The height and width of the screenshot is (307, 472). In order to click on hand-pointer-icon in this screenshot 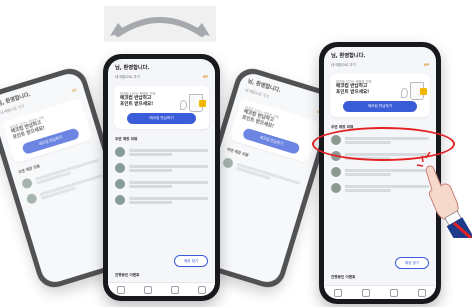, I will do `click(443, 198)`.